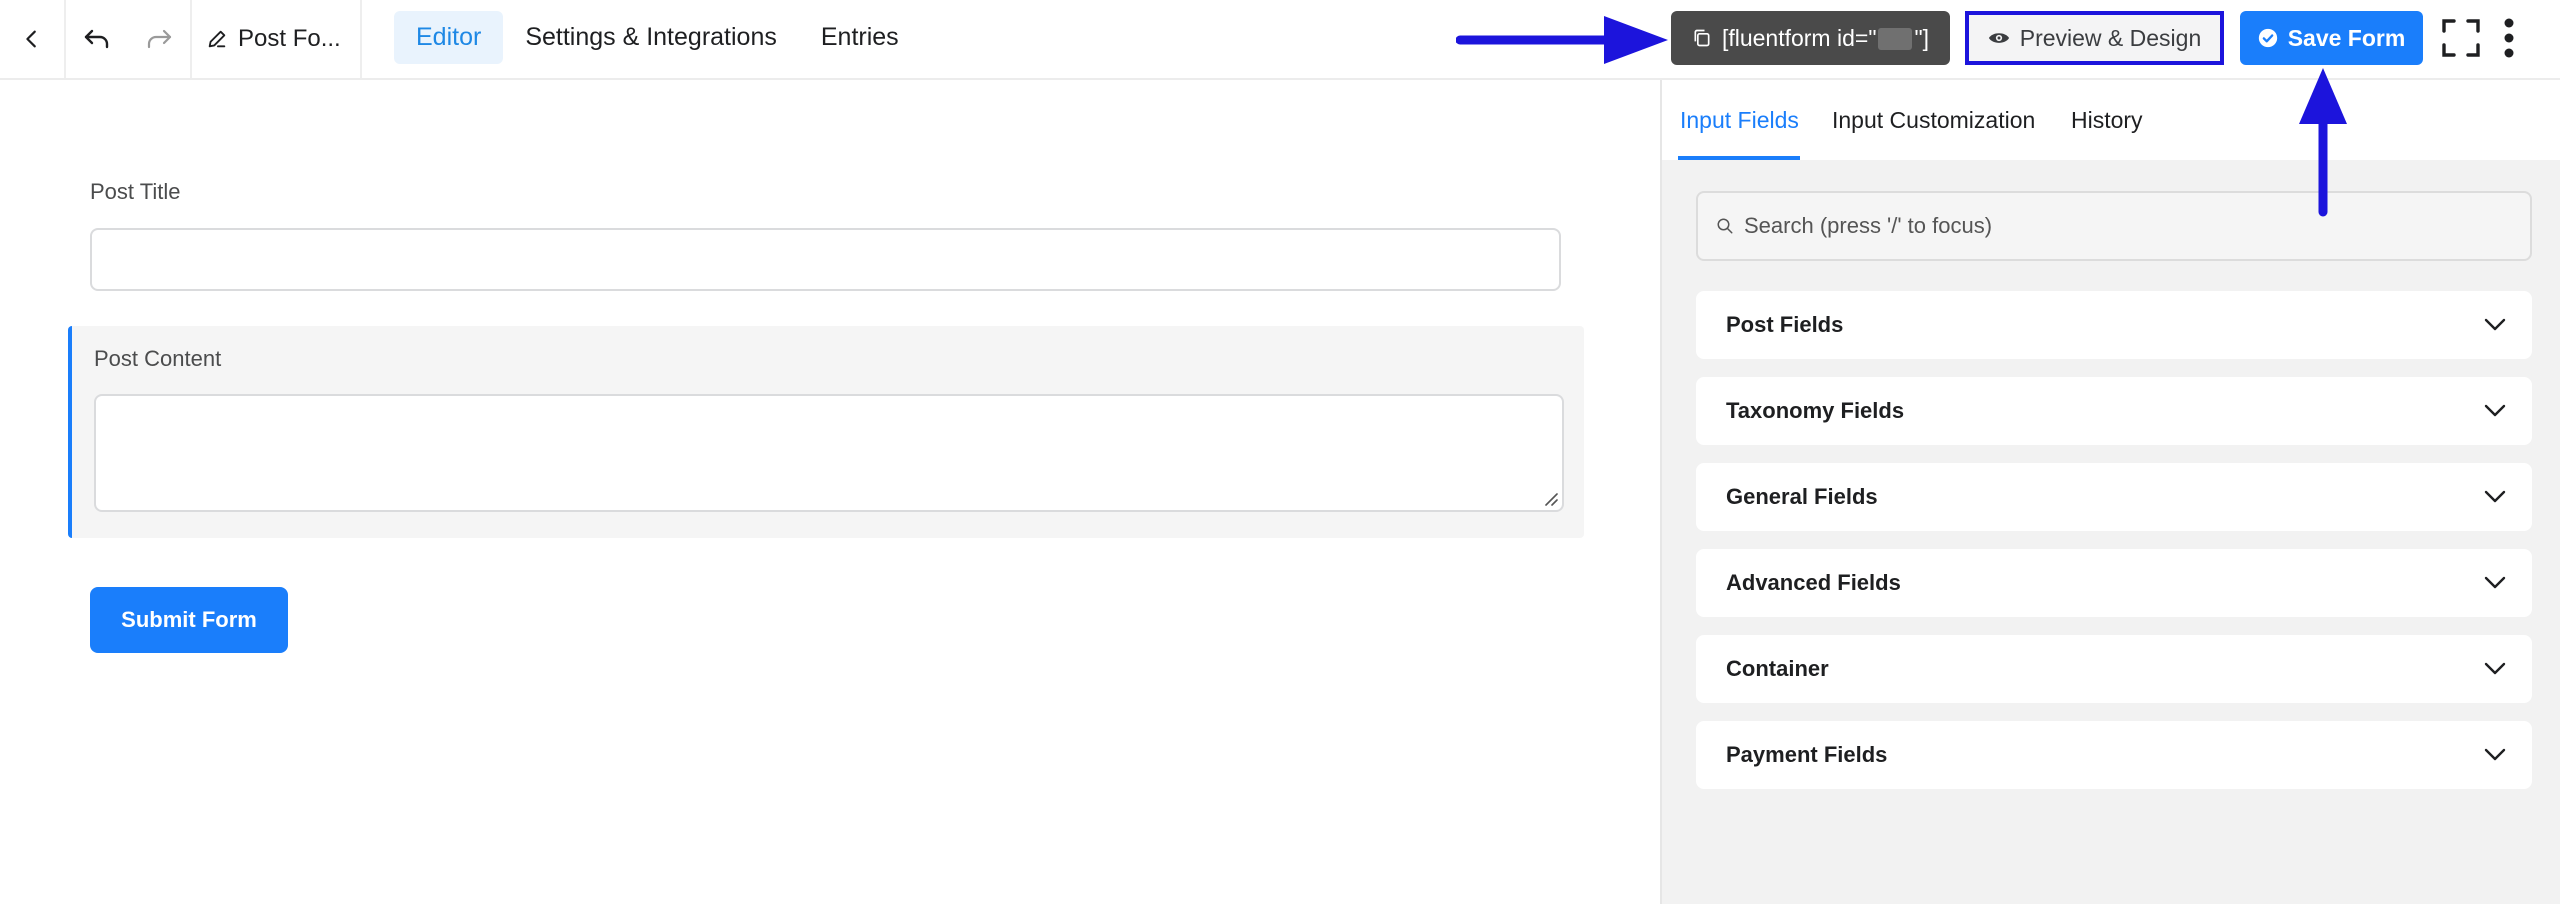  What do you see at coordinates (2110, 37) in the screenshot?
I see `preview-label: Preview & Design` at bounding box center [2110, 37].